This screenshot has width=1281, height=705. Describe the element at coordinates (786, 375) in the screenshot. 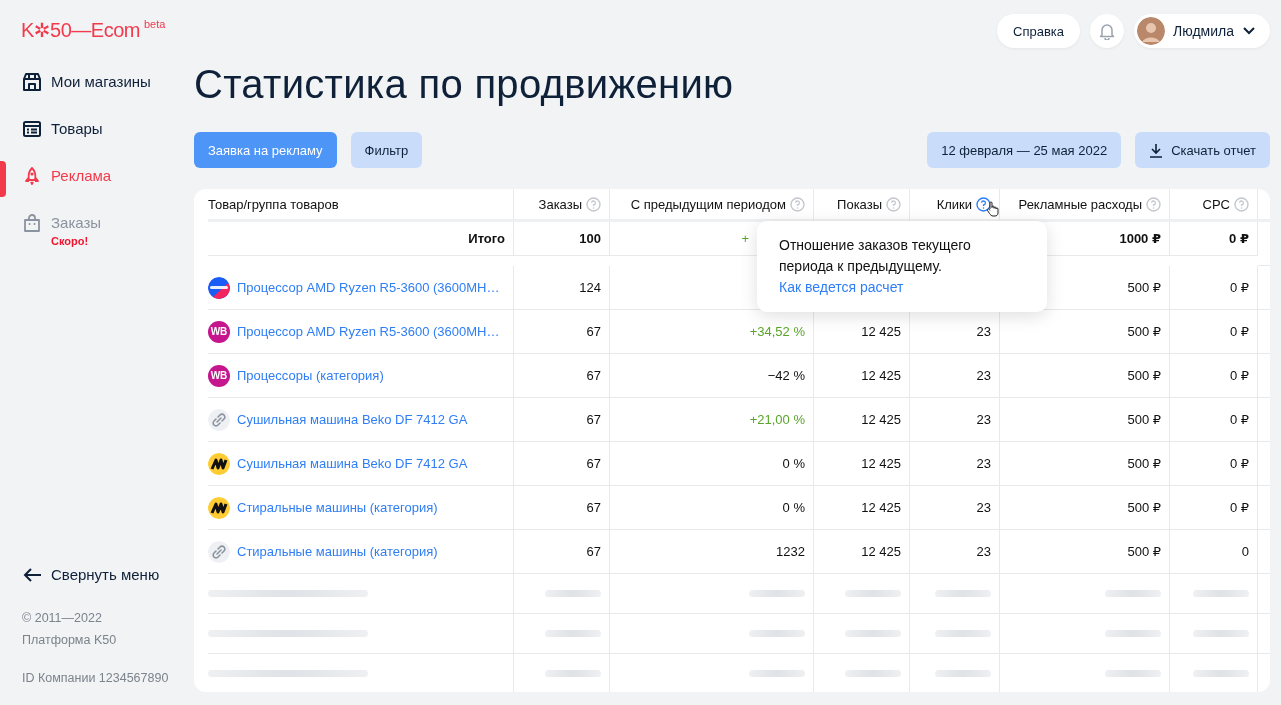

I see `table-cell: −42 %` at that location.